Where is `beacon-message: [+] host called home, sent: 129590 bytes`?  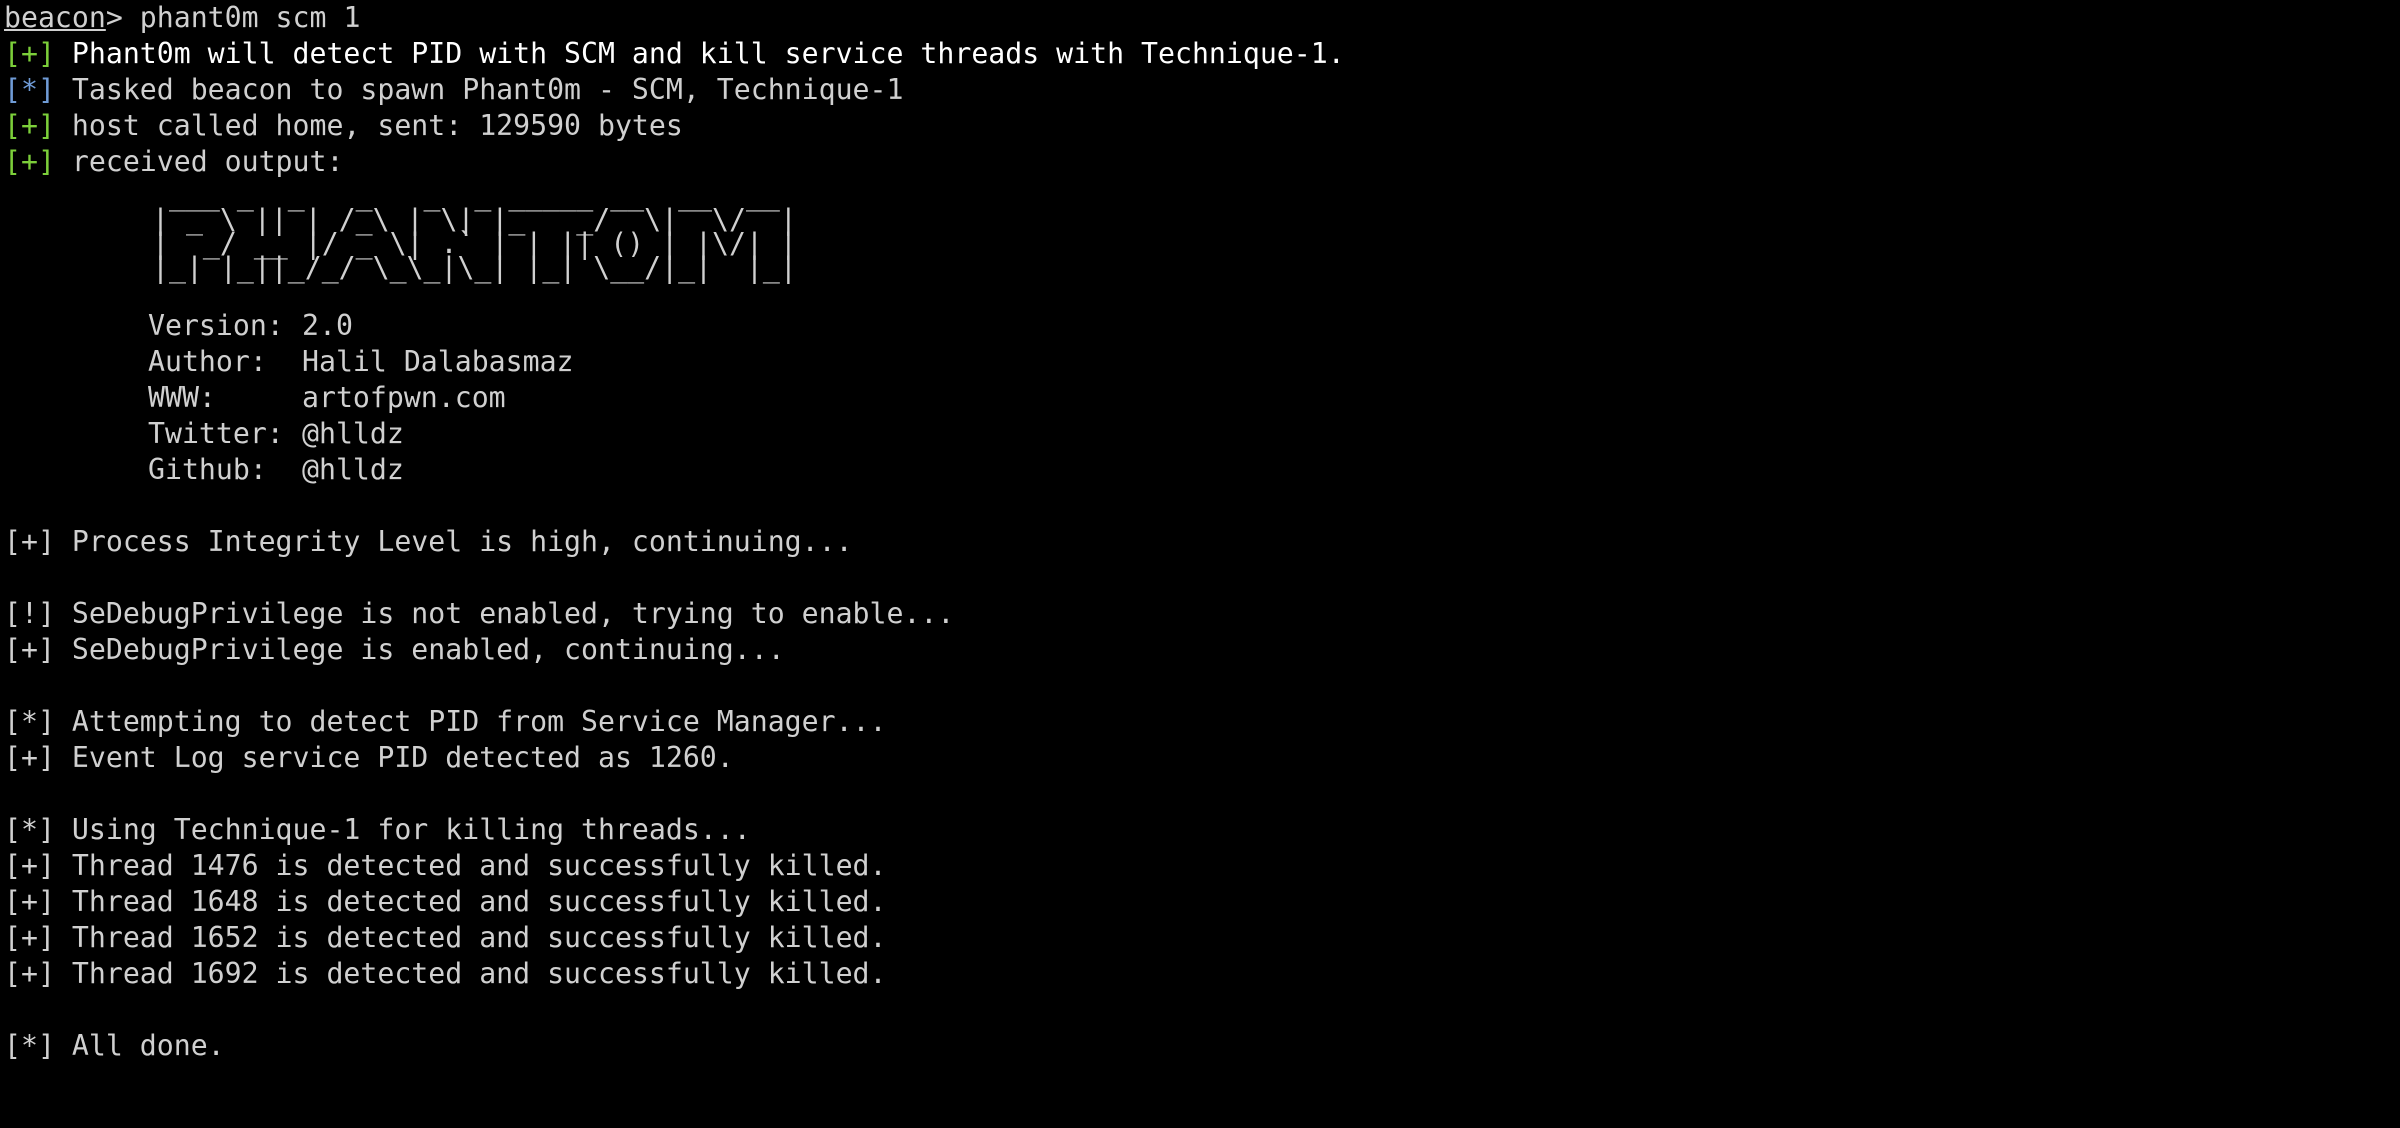 beacon-message: [+] host called home, sent: 129590 bytes is located at coordinates (1202, 126).